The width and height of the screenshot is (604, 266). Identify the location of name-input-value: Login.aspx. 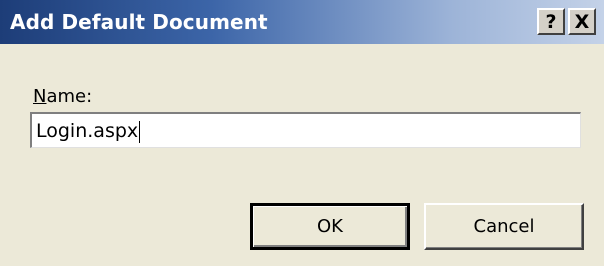
(87, 131).